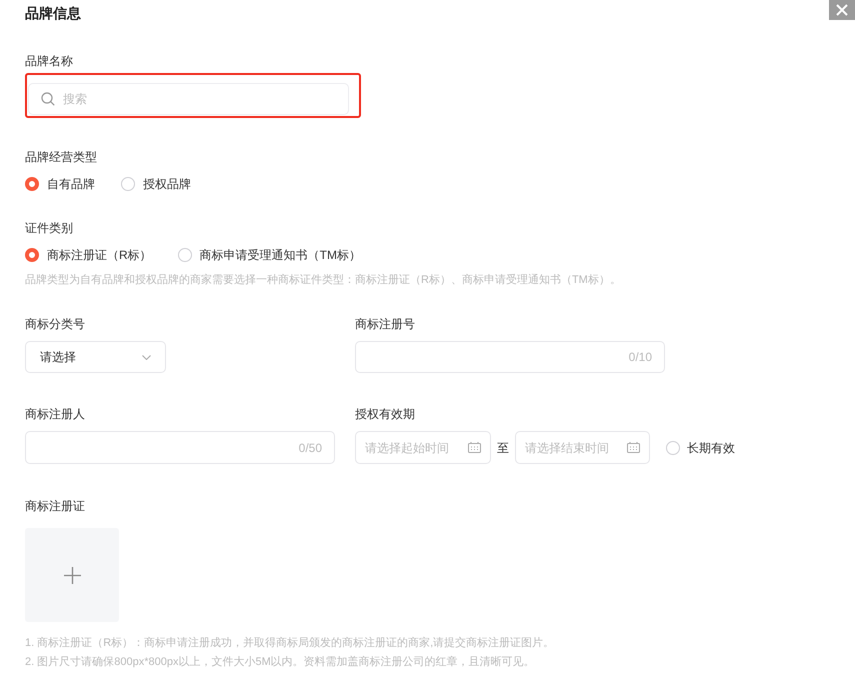 This screenshot has width=855, height=680. I want to click on hint-text: 品牌类型为自有品牌和授权品牌的商家需要选择一种商标证件类型：商标注册证（R标）、商标申请受理通知书（TM标）。, so click(323, 280).